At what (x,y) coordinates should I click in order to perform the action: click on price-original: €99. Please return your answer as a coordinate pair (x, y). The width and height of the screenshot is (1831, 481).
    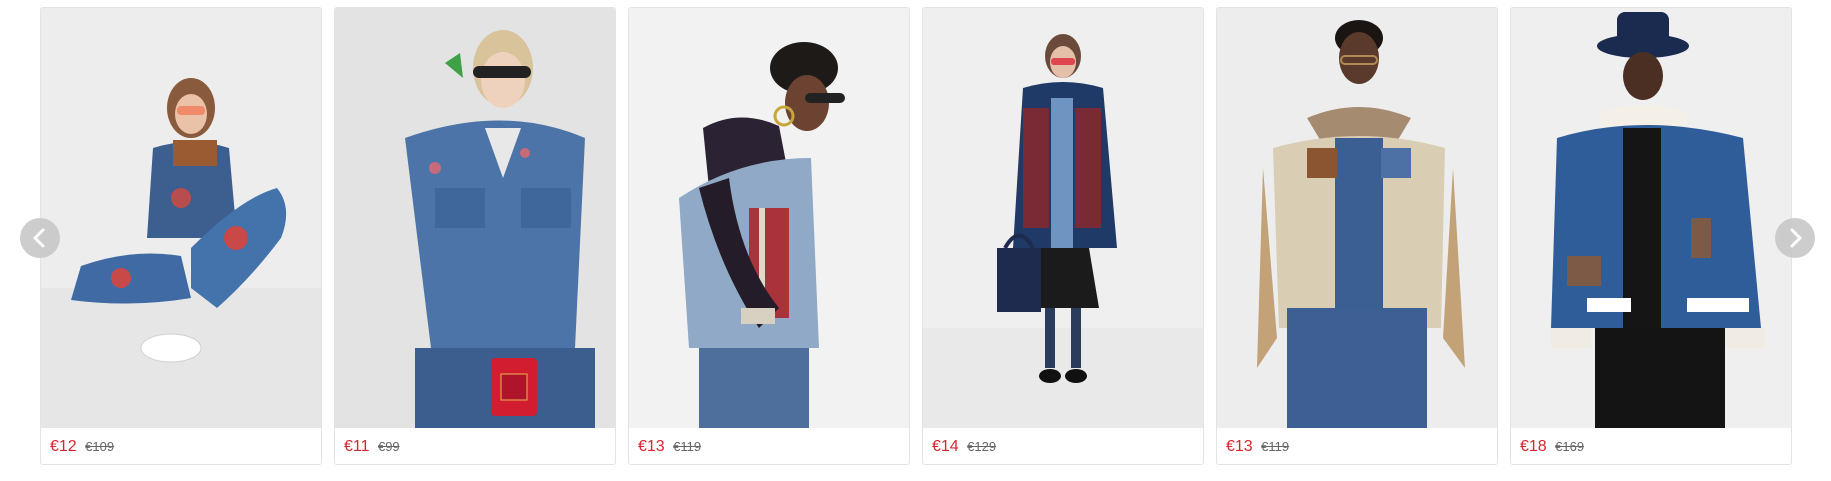
    Looking at the image, I should click on (388, 446).